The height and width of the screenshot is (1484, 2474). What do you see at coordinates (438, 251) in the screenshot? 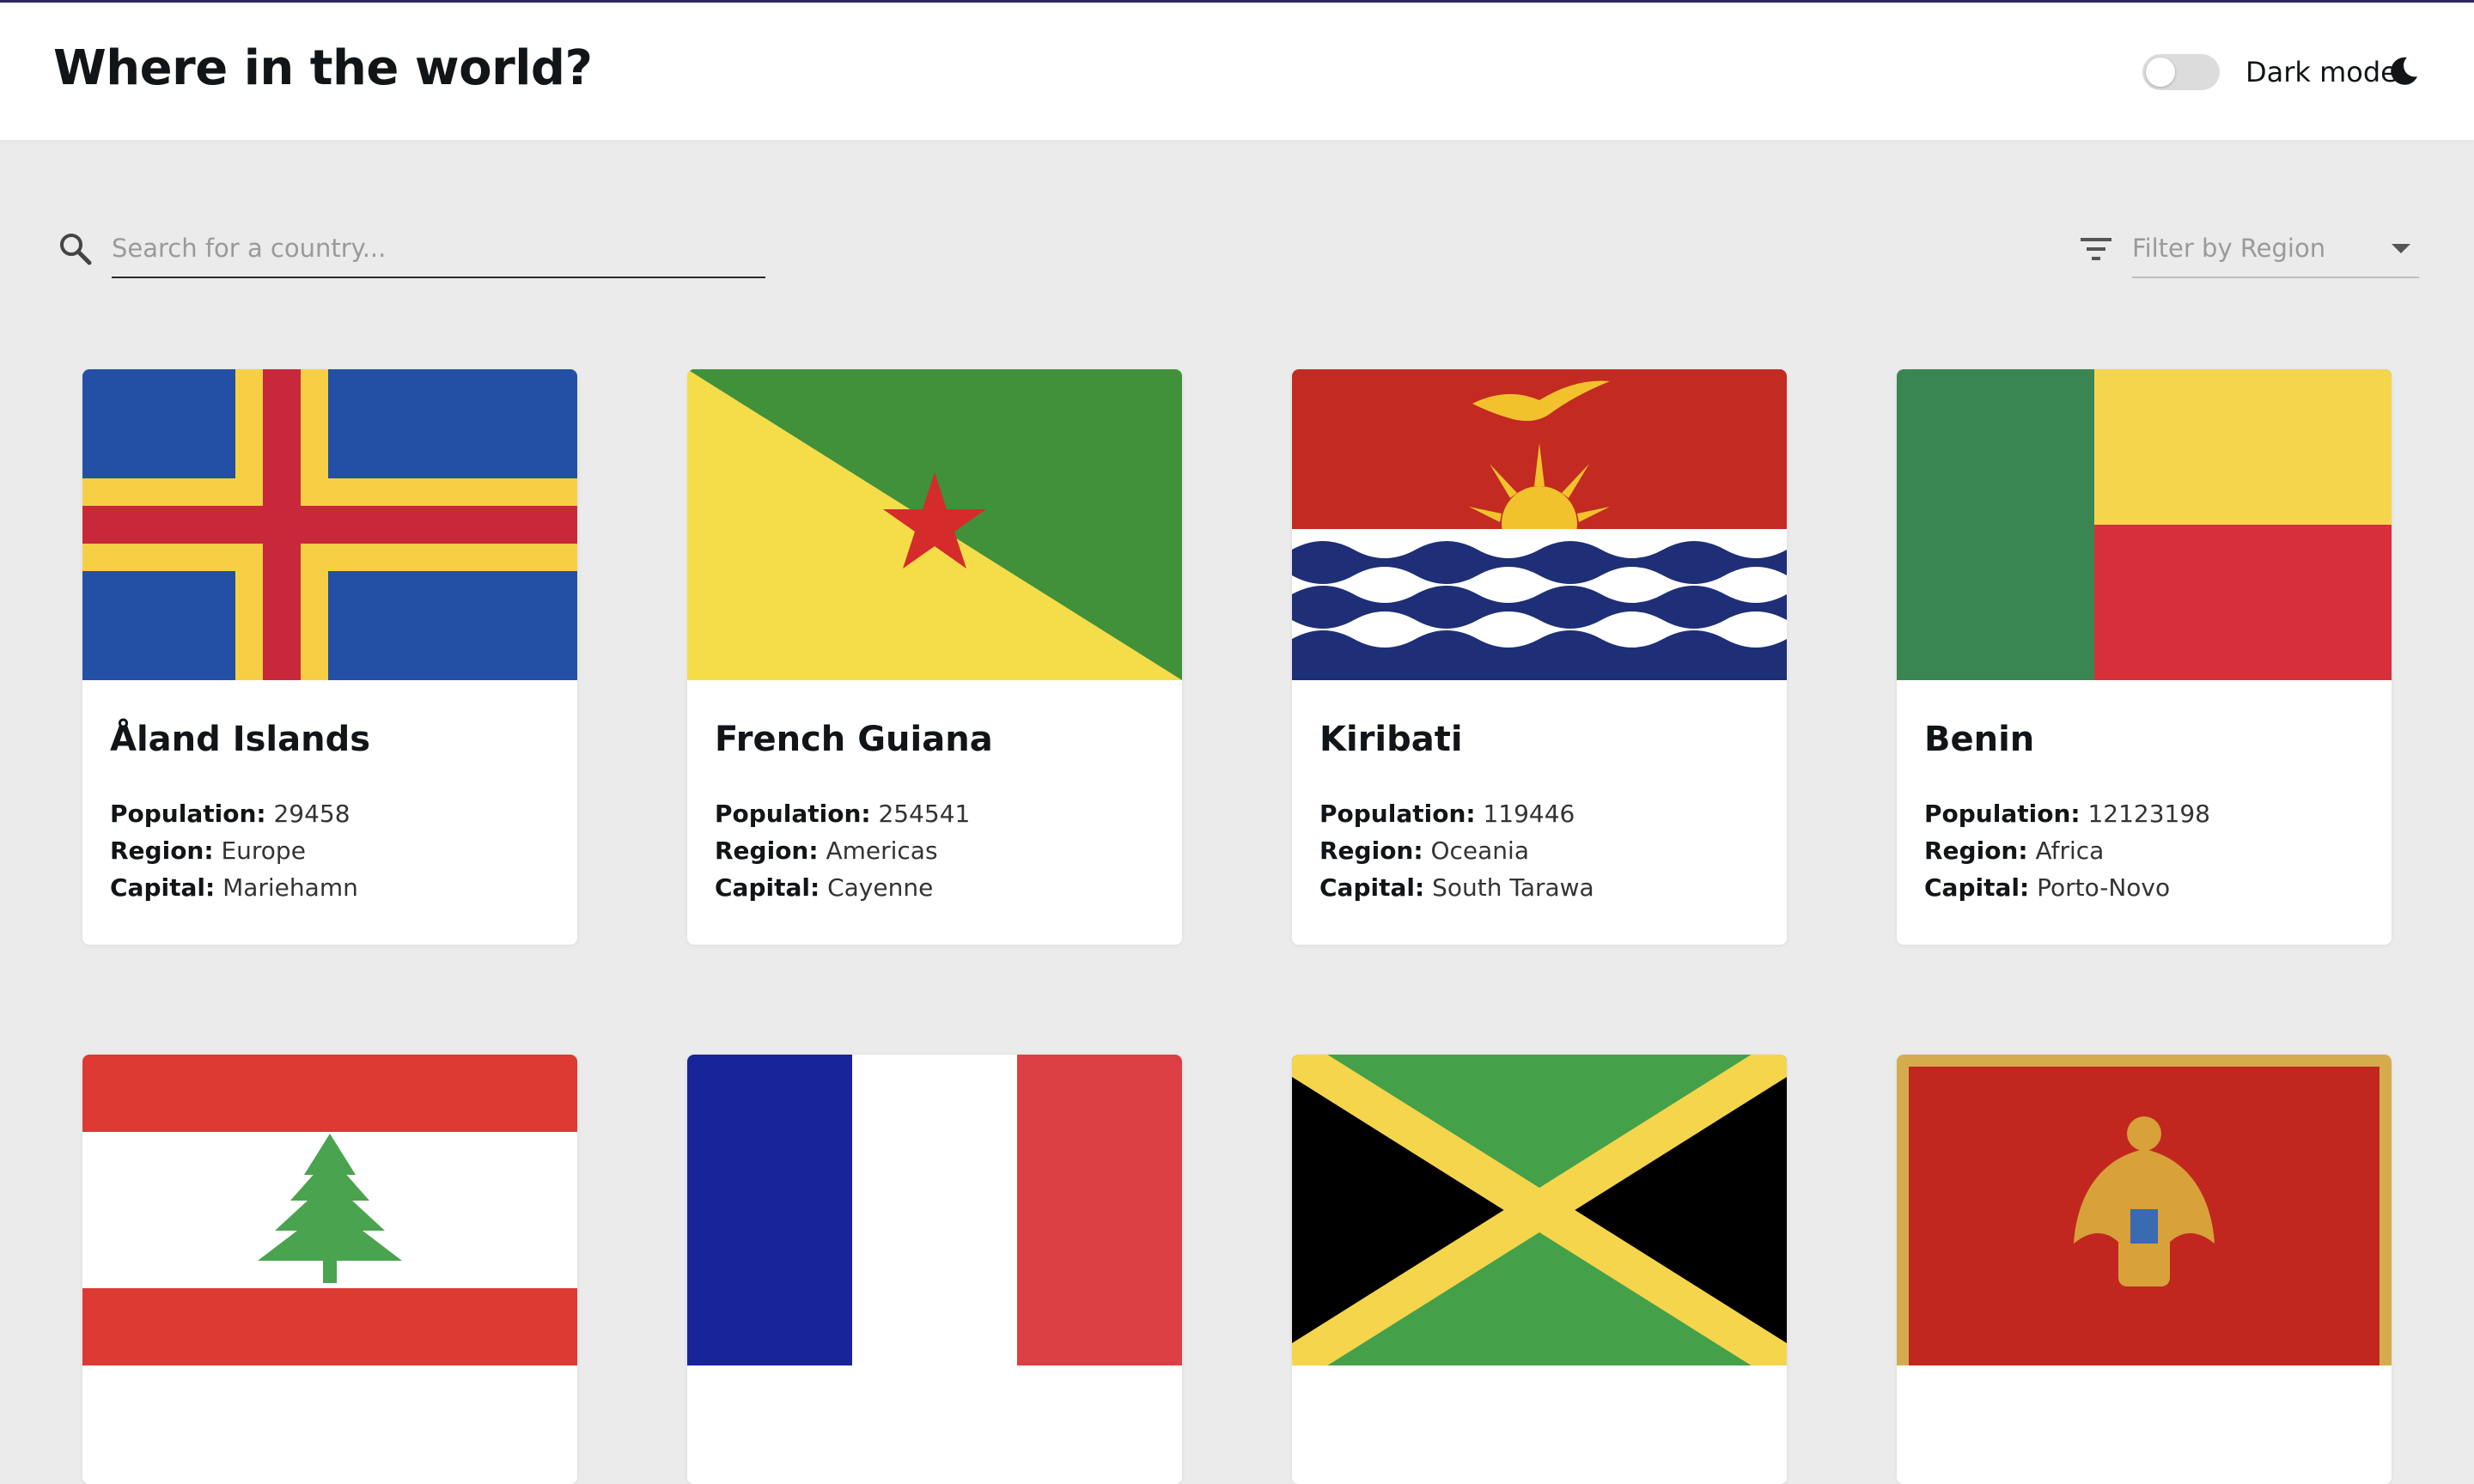
I see `search-input` at bounding box center [438, 251].